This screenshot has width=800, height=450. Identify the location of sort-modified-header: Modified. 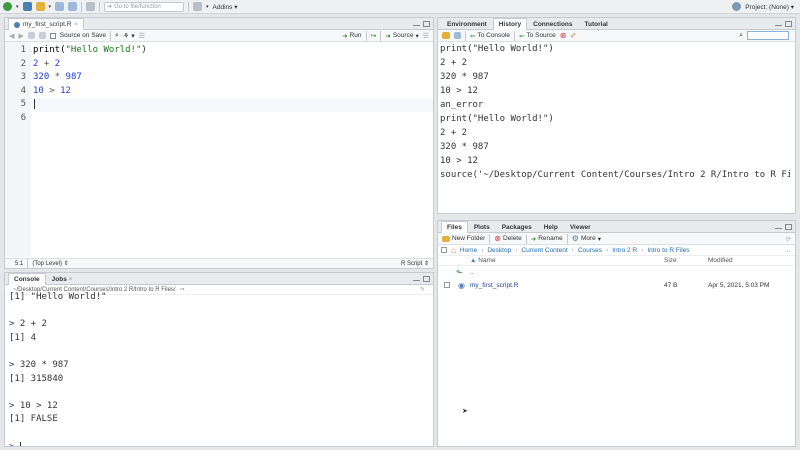
(720, 260).